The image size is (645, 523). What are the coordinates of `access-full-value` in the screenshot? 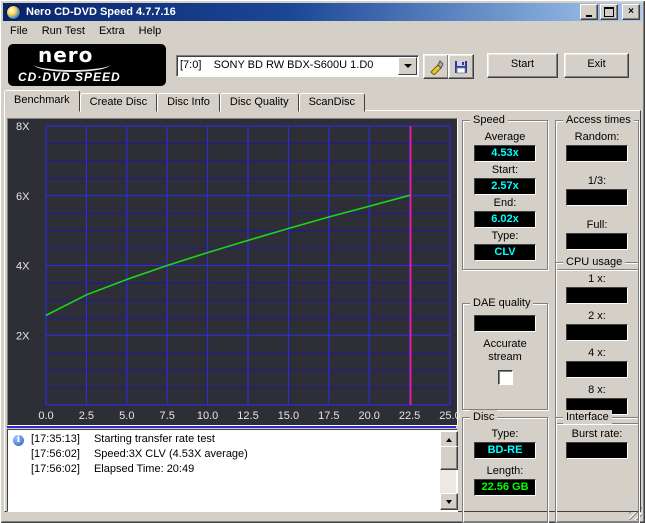 It's located at (597, 241).